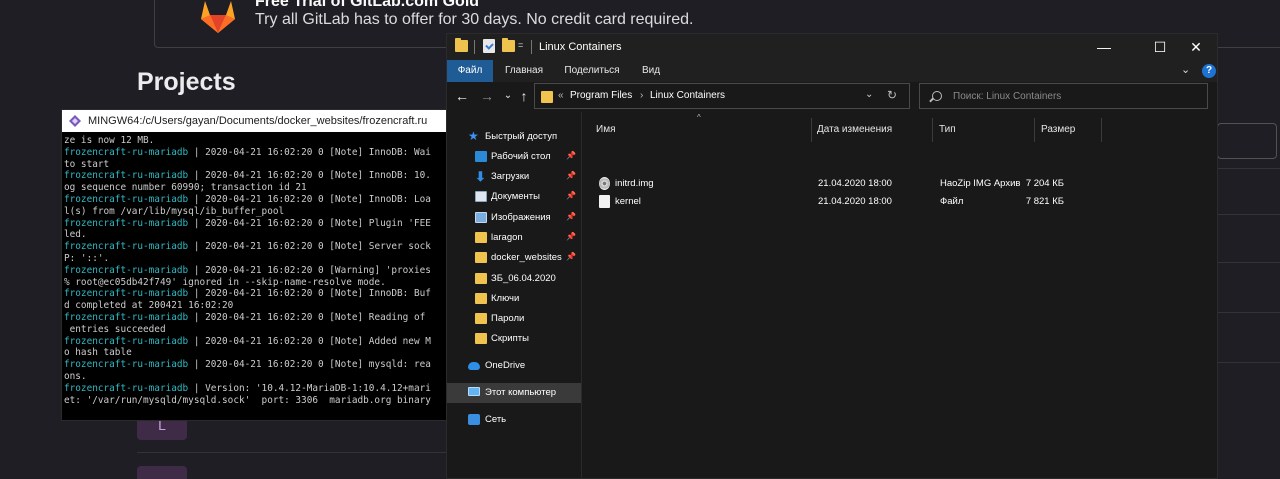  I want to click on nav-item-14: Сеть, so click(514, 420).